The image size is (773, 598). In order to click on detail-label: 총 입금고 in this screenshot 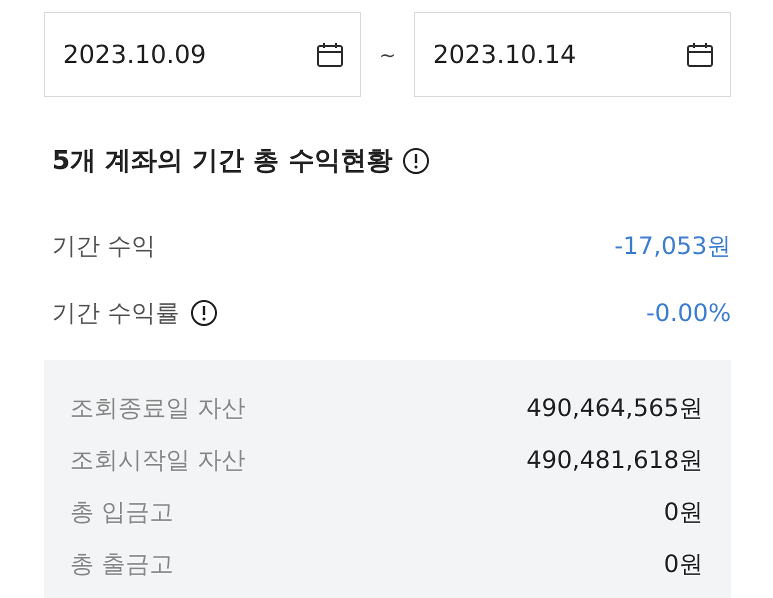, I will do `click(122, 512)`.